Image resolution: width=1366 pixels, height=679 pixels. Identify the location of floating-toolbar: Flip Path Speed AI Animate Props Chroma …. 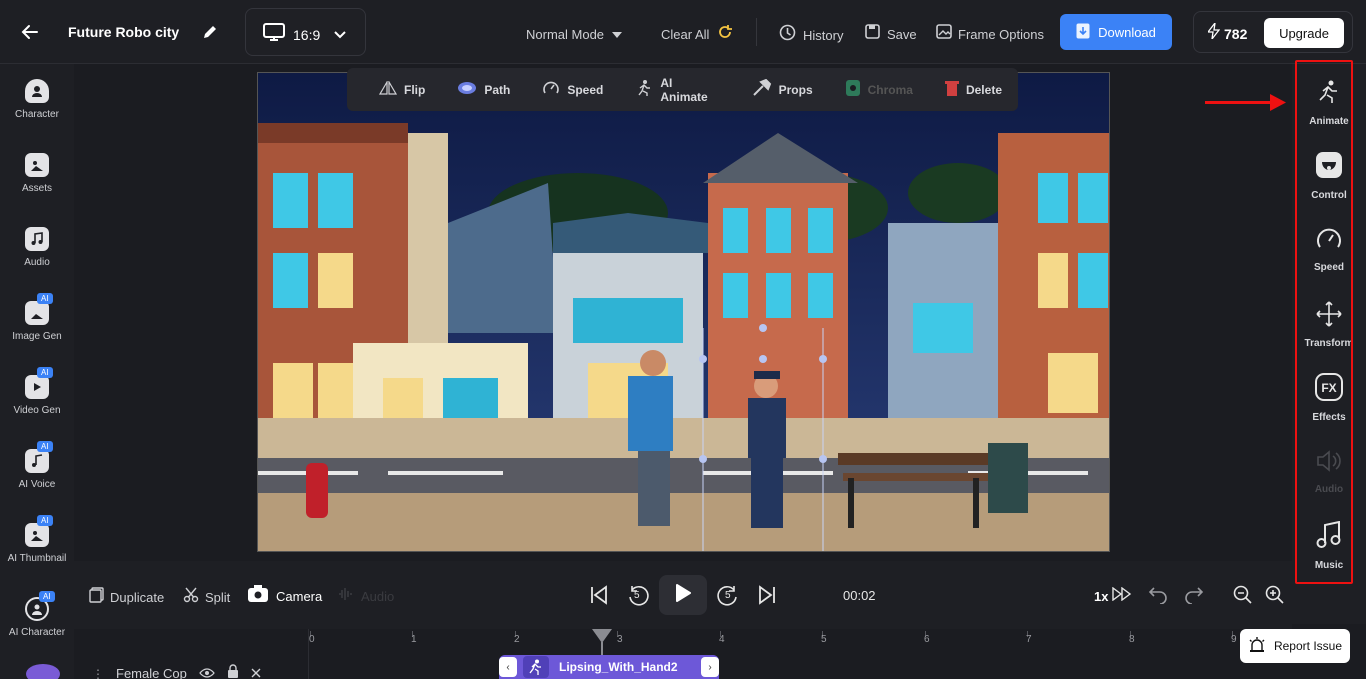
(682, 89).